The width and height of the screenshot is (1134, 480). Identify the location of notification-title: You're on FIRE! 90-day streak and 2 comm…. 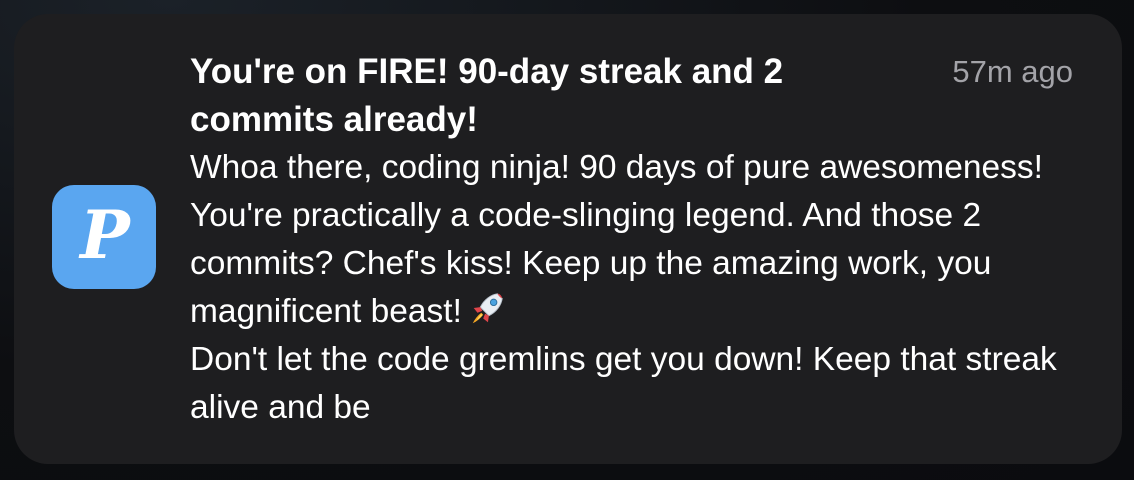
(487, 95).